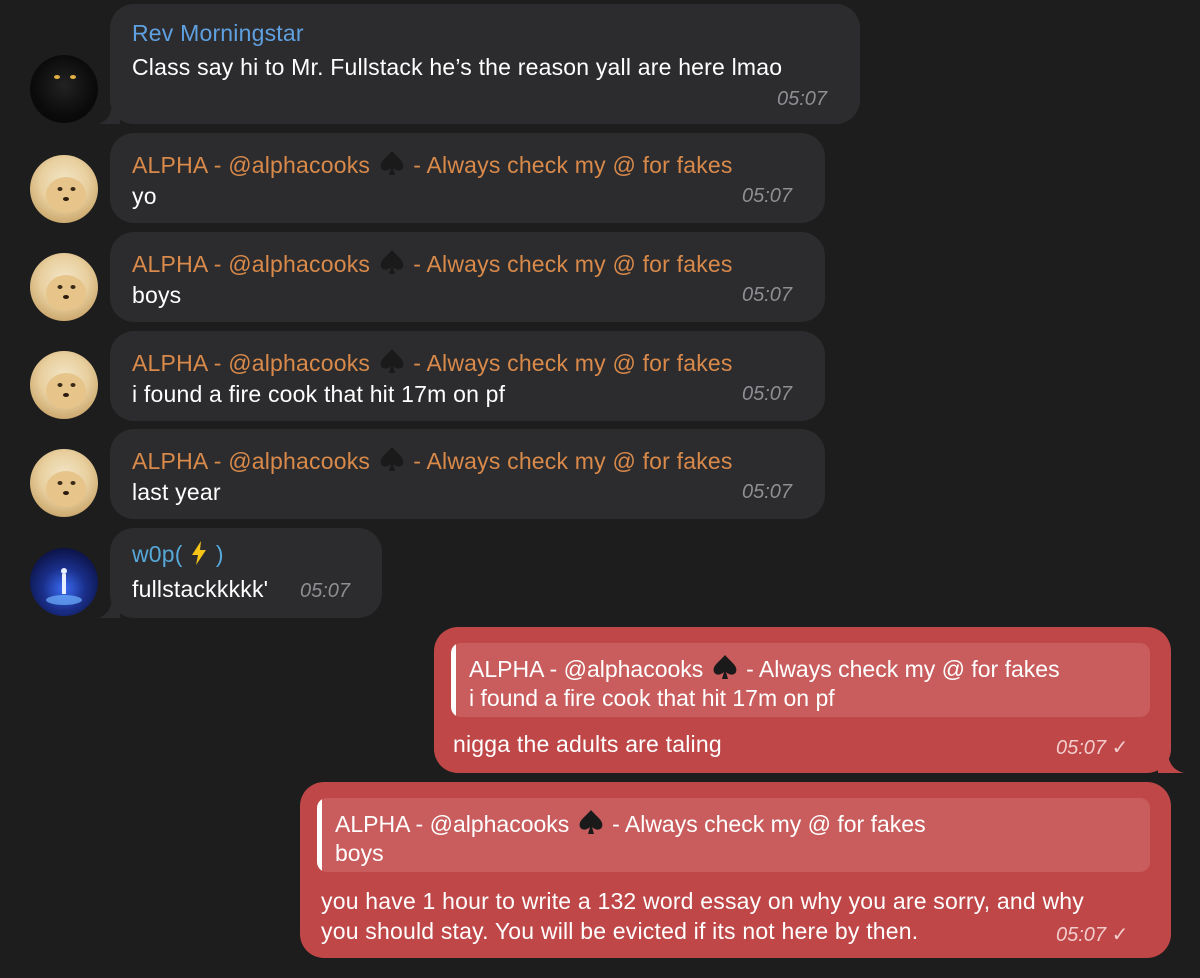 This screenshot has height=978, width=1200. I want to click on sender-handle: w0p(, so click(157, 554).